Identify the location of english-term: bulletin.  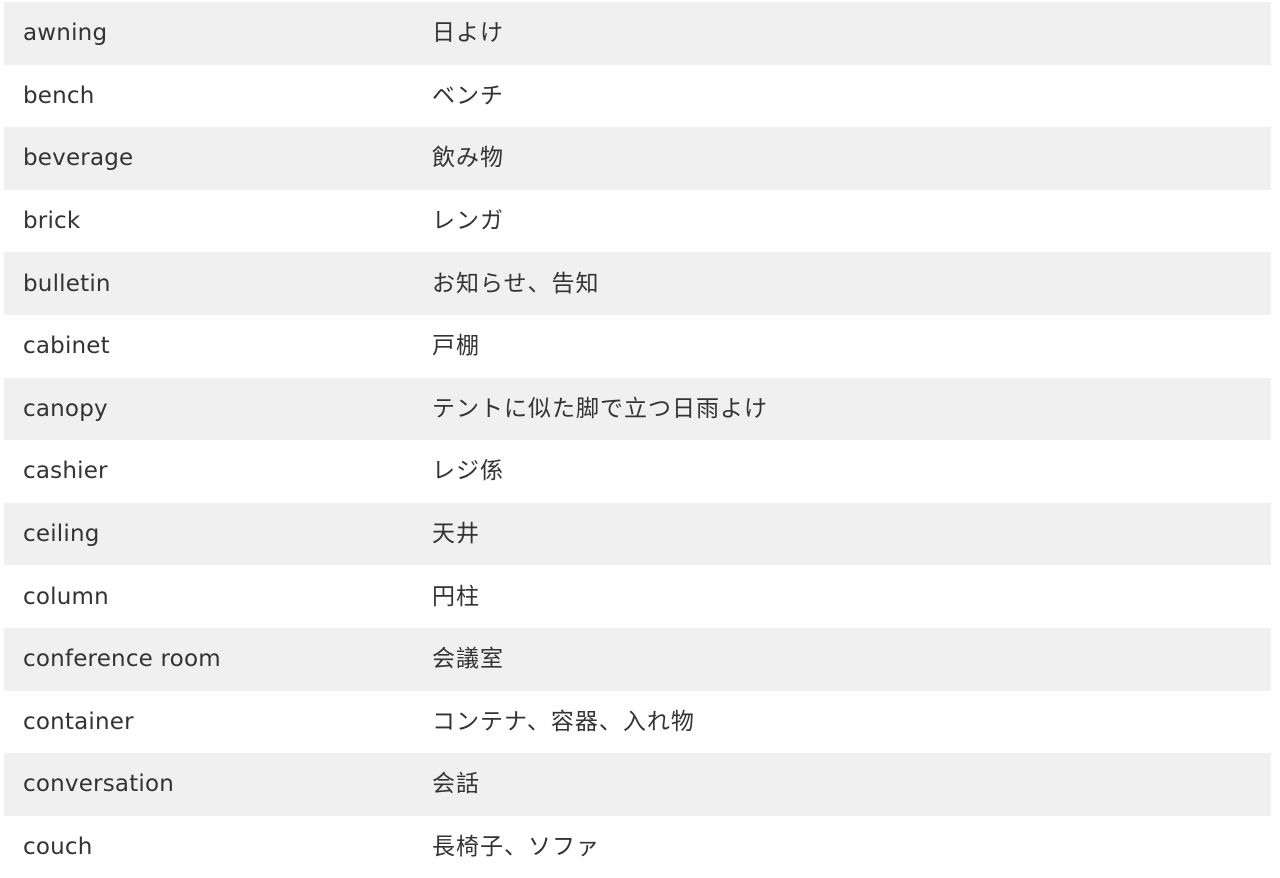
(67, 283).